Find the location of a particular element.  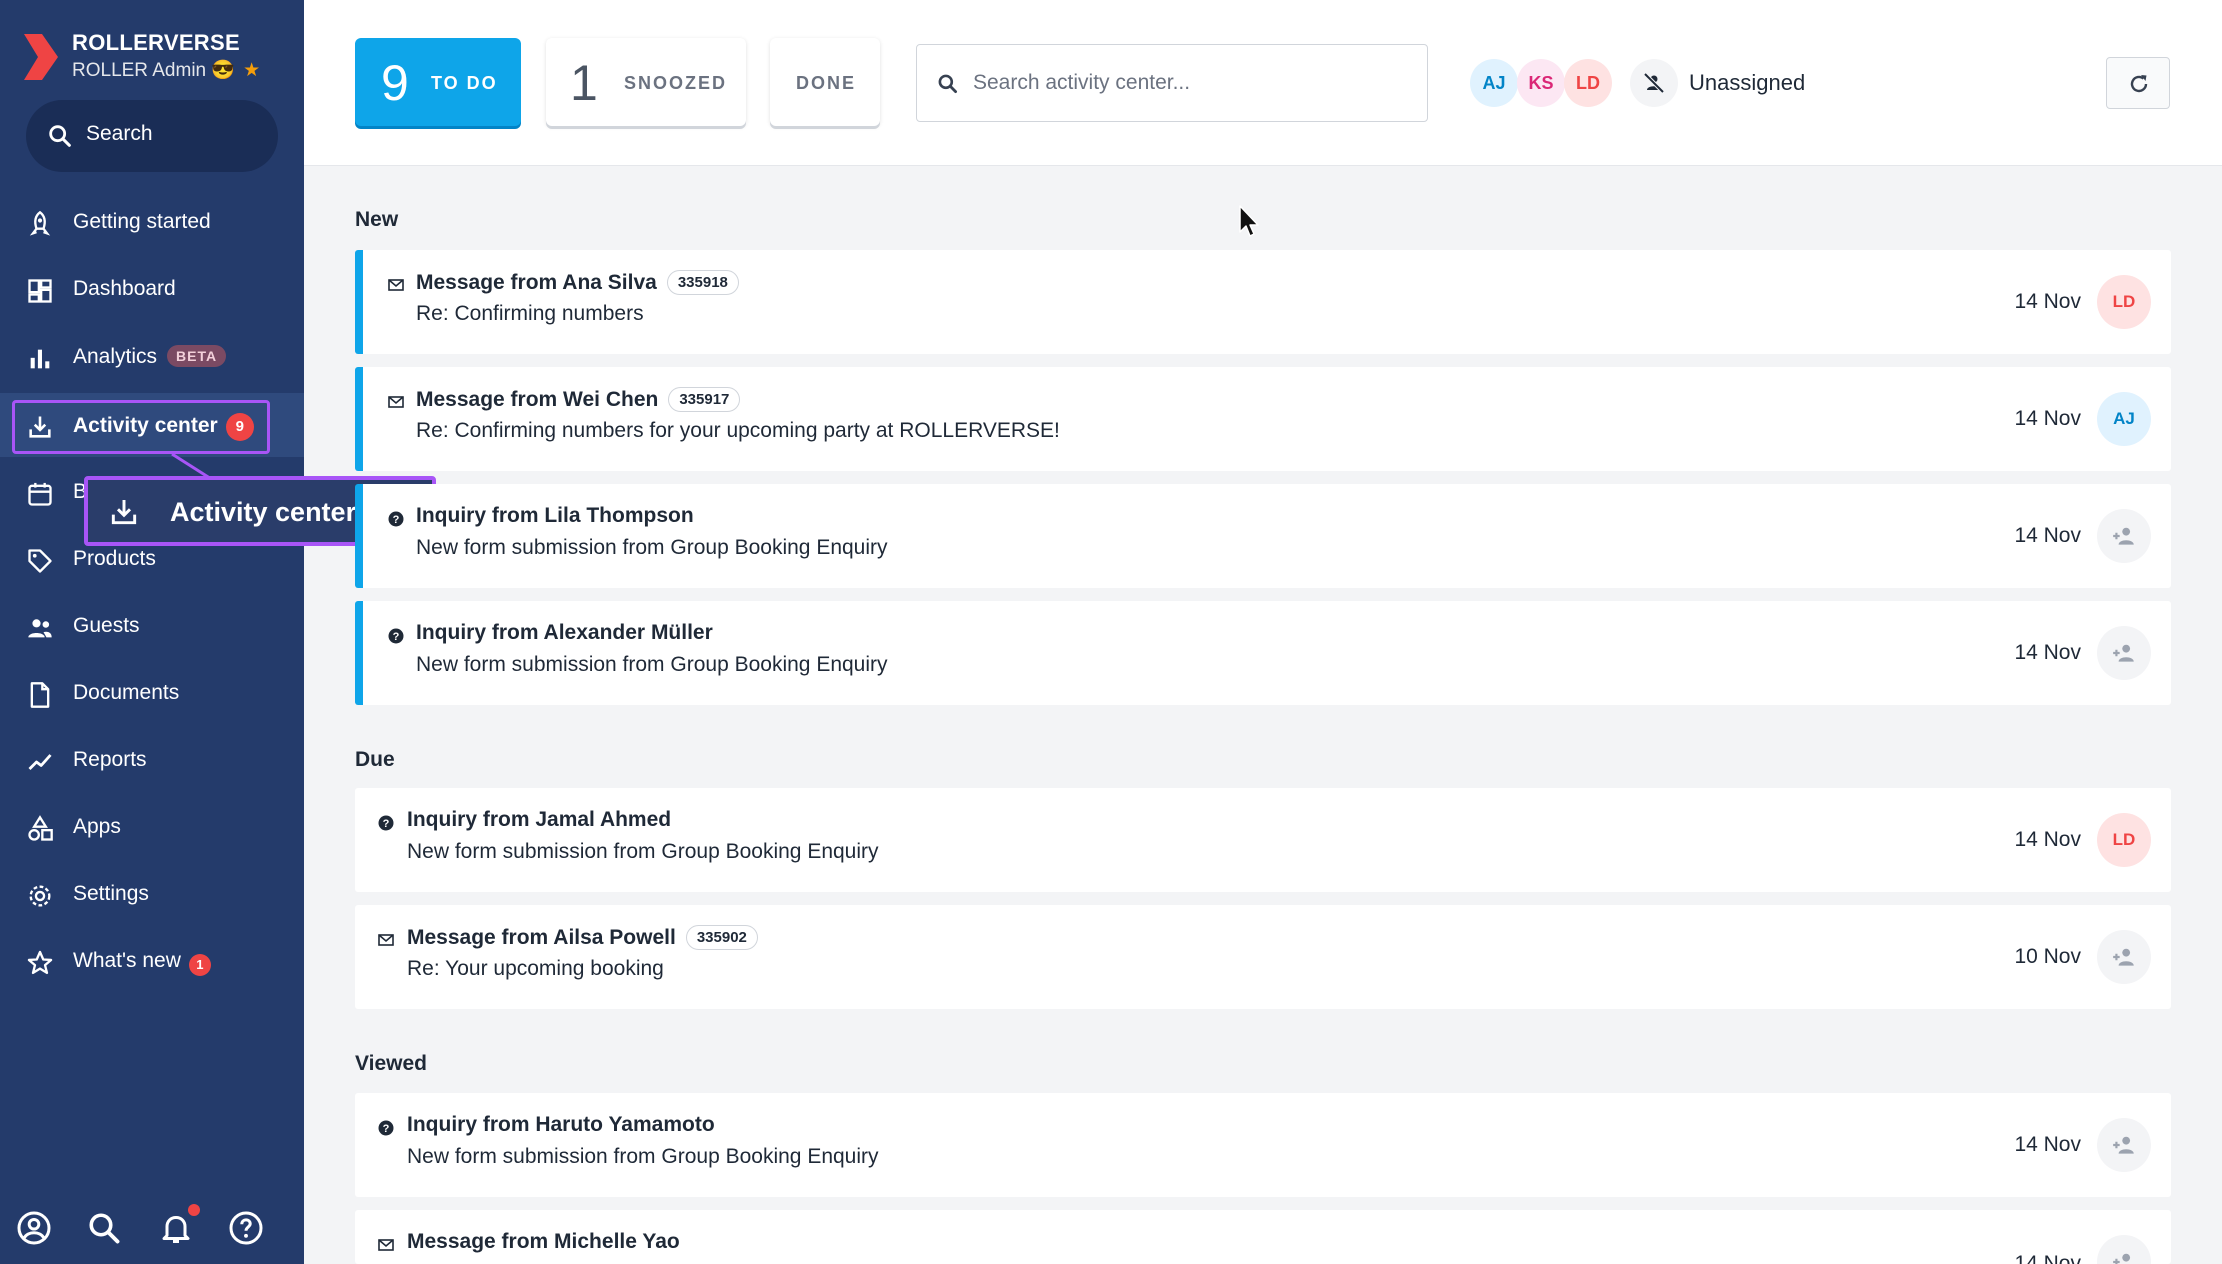

activity-title: Inquiry from Haruto Yamamoto is located at coordinates (561, 1124).